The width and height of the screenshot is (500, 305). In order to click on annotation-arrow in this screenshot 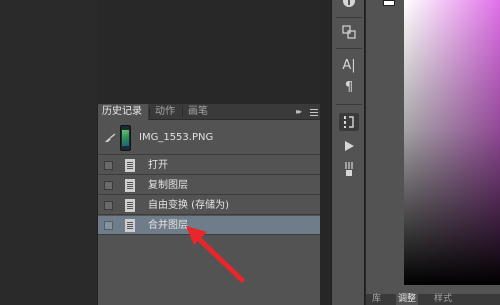, I will do `click(215, 254)`.